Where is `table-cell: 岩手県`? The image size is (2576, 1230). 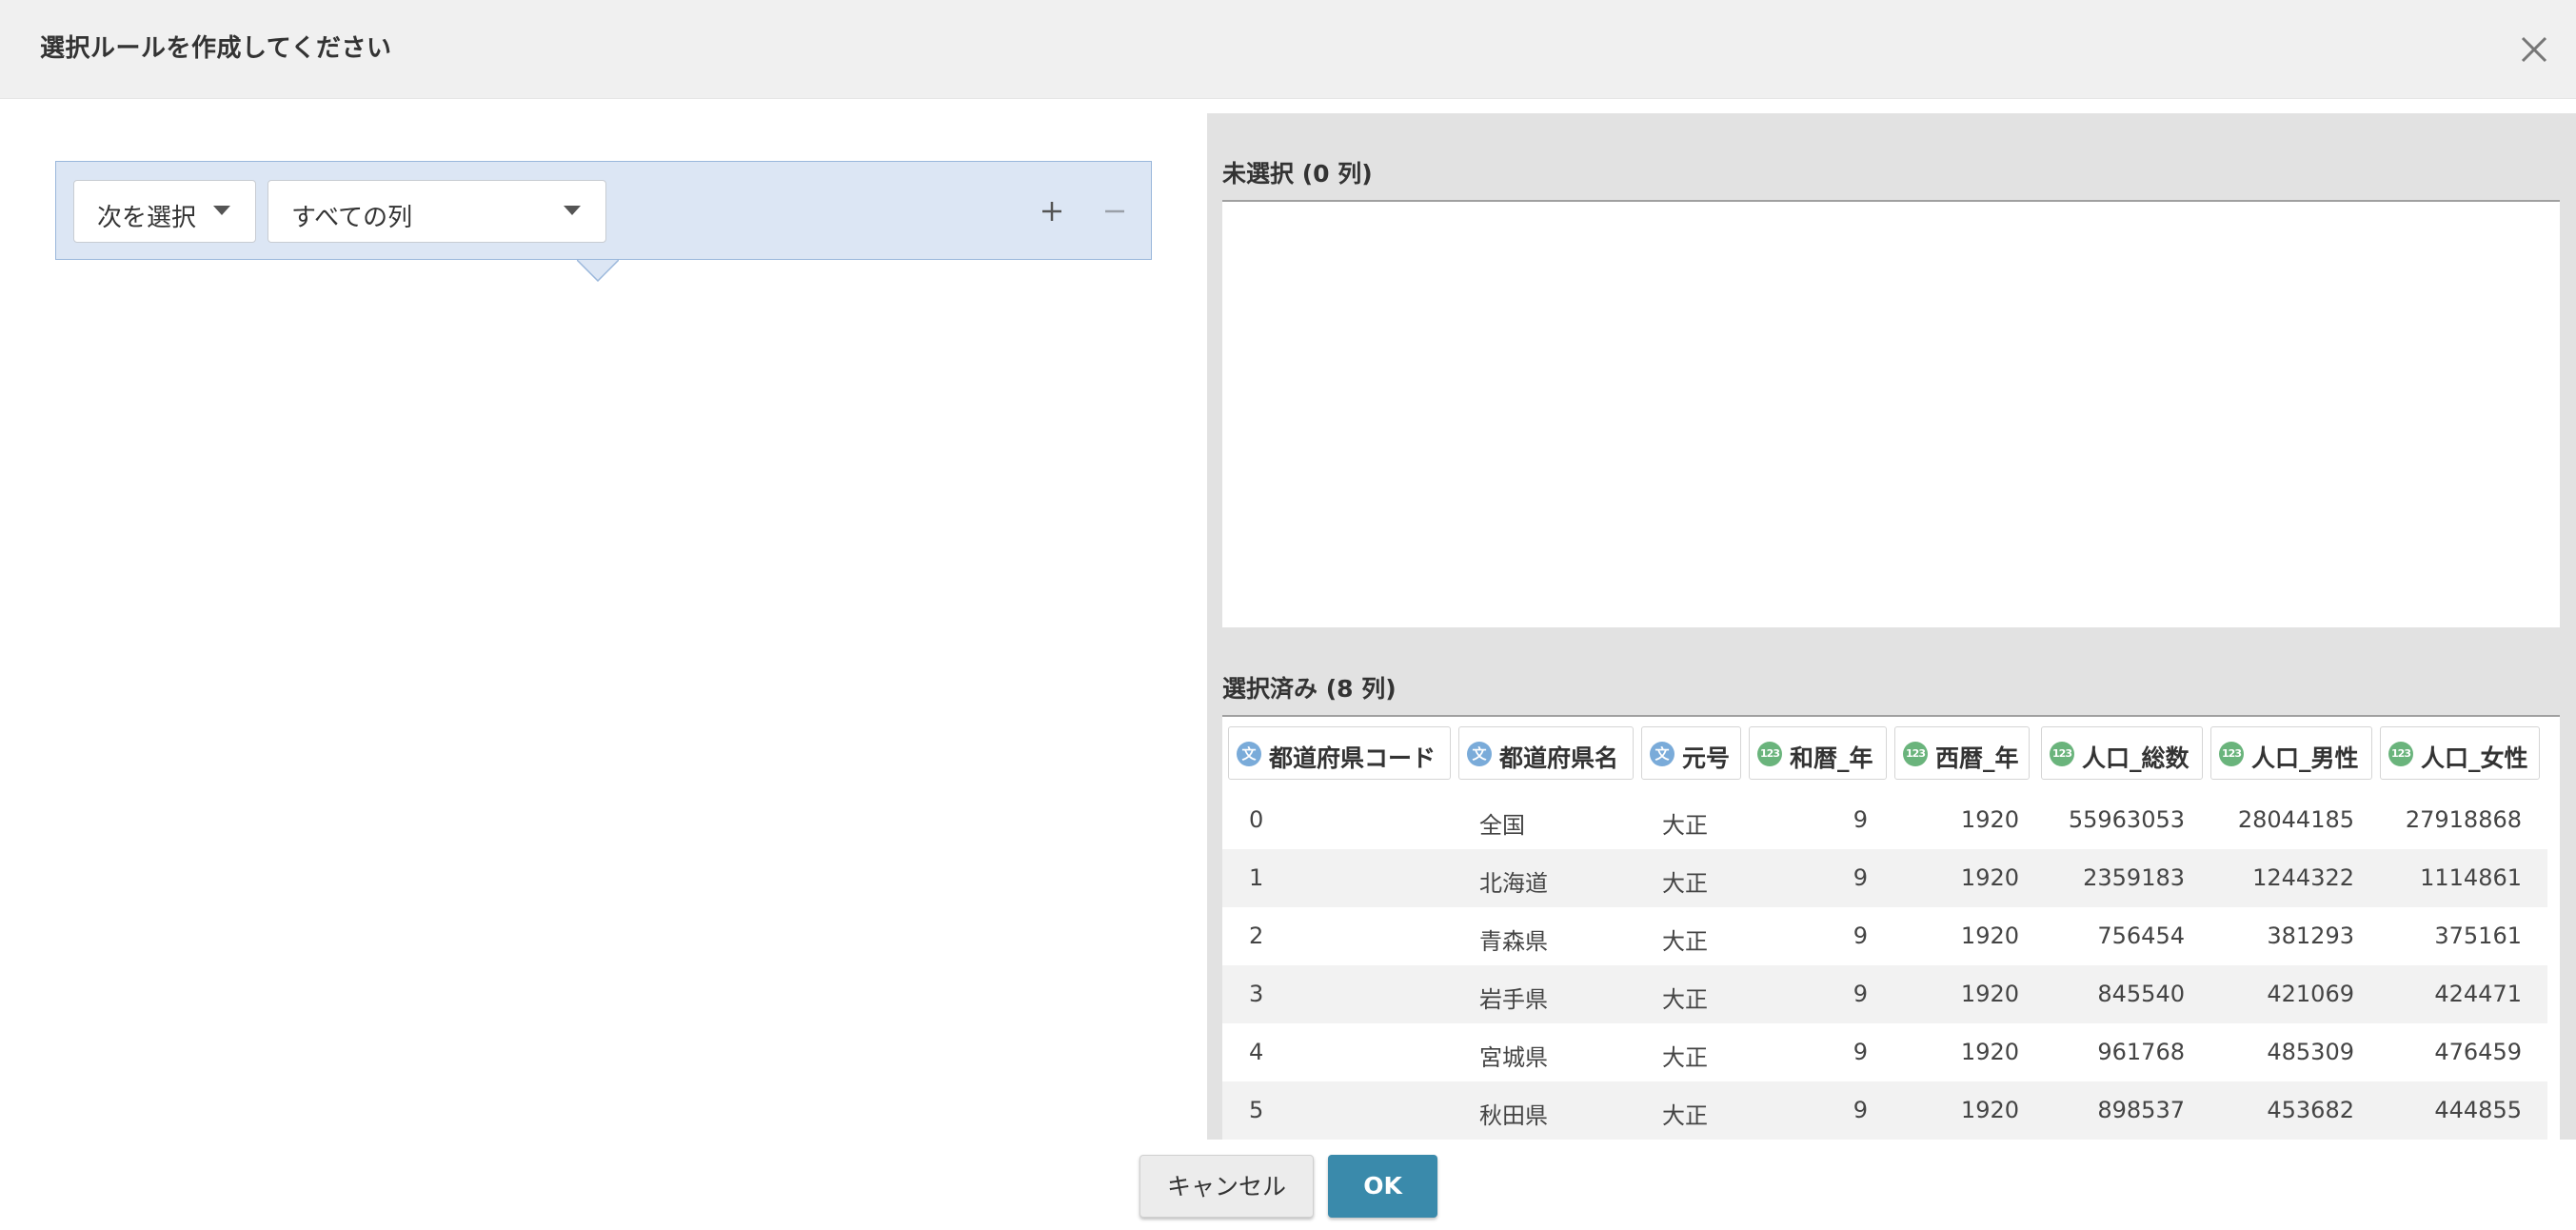 table-cell: 岩手県 is located at coordinates (1513, 999).